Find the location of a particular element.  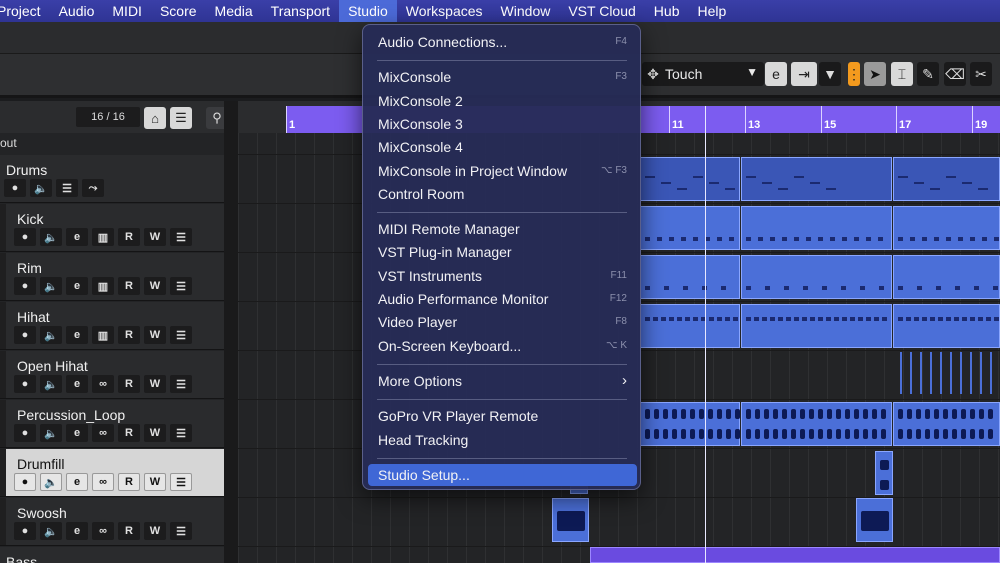

track-kick: Kick ● 🔈 e ▥ R W ☰ is located at coordinates (112, 228).